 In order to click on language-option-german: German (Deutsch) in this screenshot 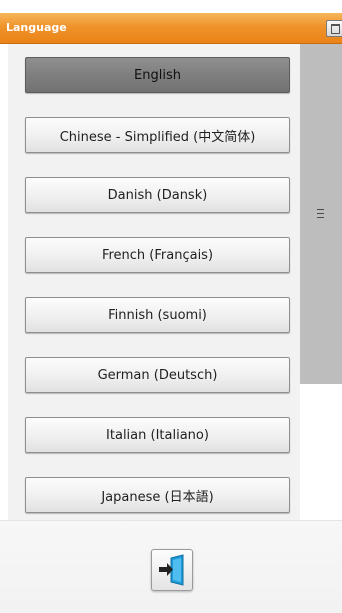, I will do `click(157, 375)`.